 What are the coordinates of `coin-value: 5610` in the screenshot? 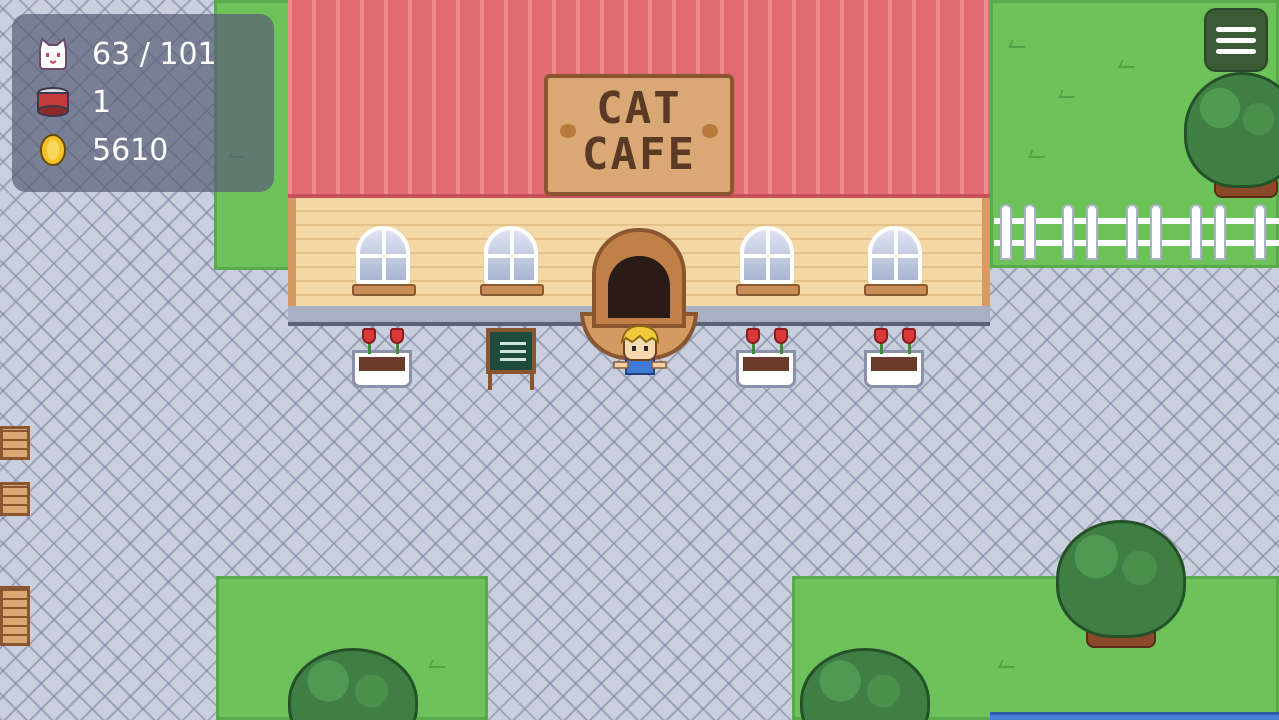 It's located at (130, 150).